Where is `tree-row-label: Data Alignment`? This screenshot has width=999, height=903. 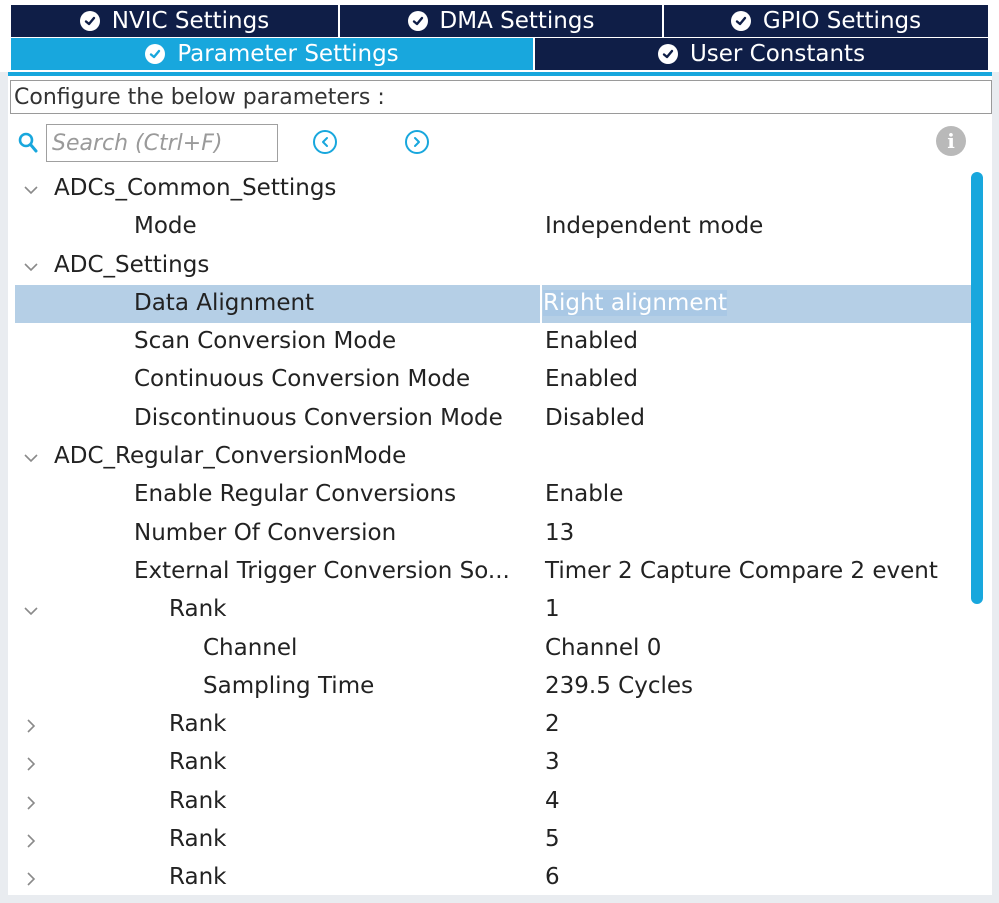 tree-row-label: Data Alignment is located at coordinates (224, 302).